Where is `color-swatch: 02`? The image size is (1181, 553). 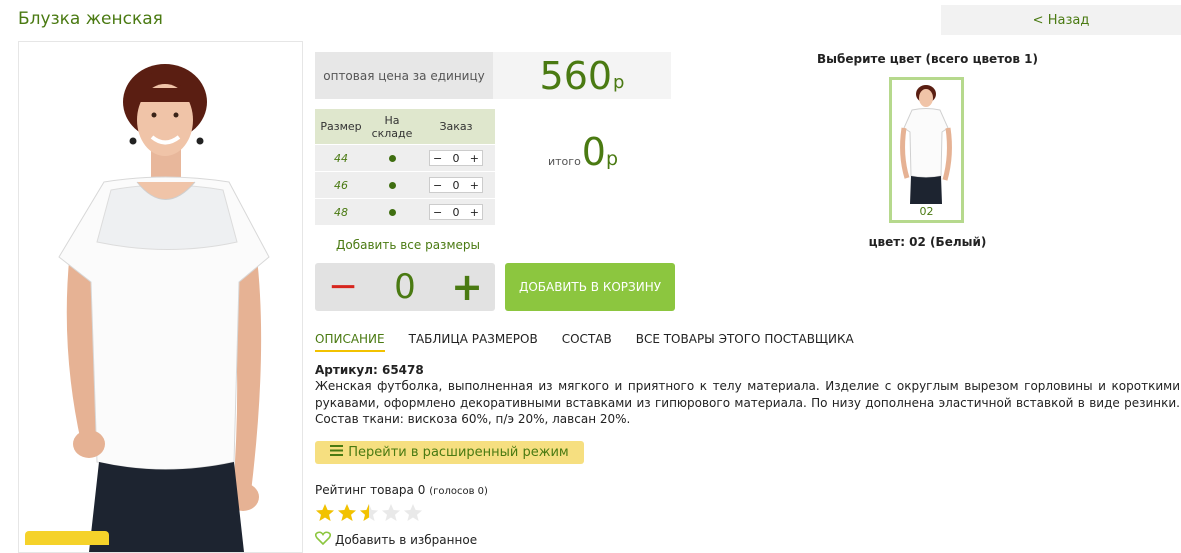 color-swatch: 02 is located at coordinates (926, 150).